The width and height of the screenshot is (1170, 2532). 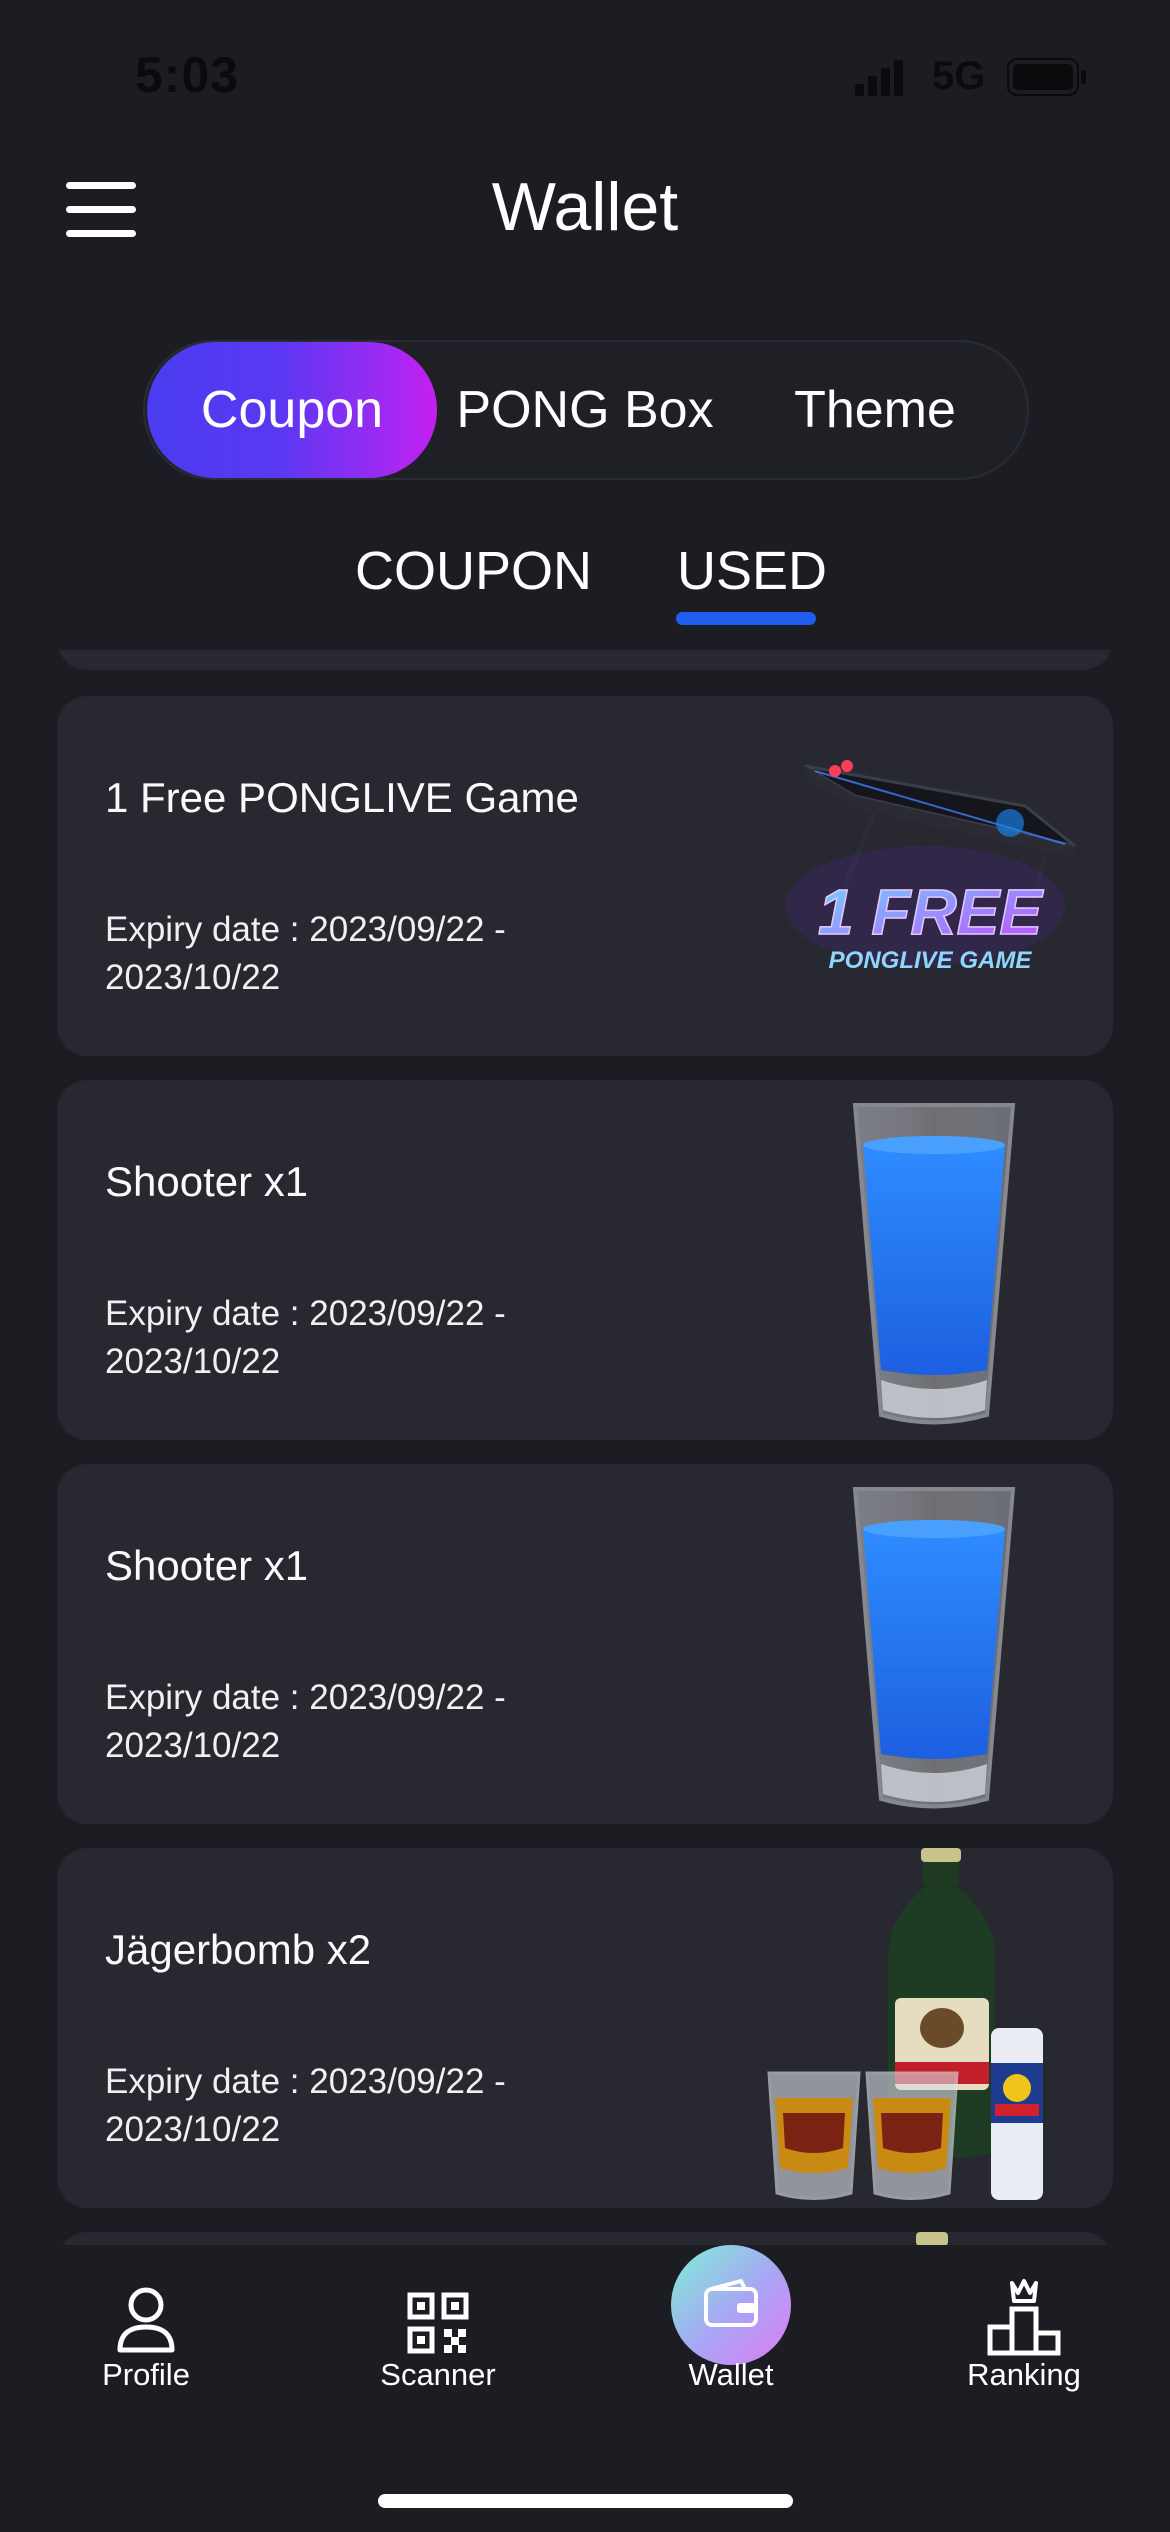 What do you see at coordinates (931, 960) in the screenshot?
I see `art-text-line2: PONGLIVE GAME` at bounding box center [931, 960].